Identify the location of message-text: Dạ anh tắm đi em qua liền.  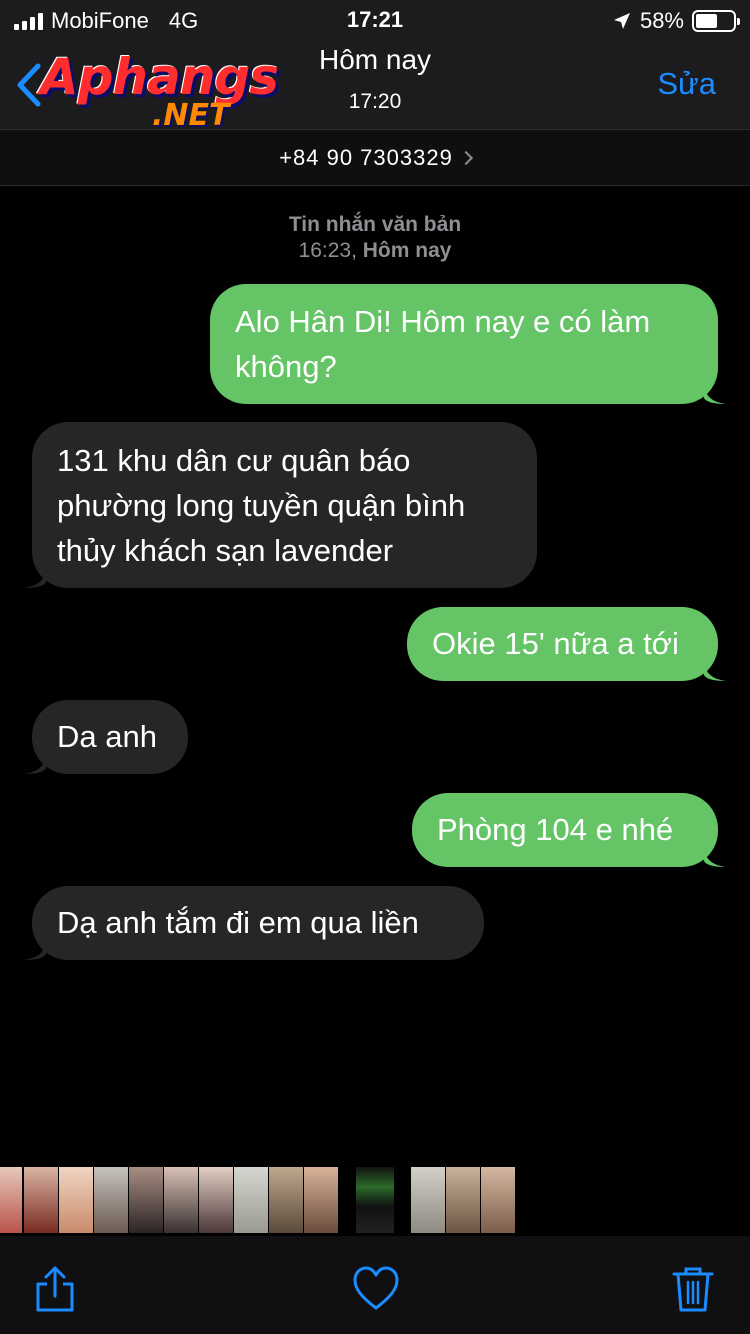
(238, 922).